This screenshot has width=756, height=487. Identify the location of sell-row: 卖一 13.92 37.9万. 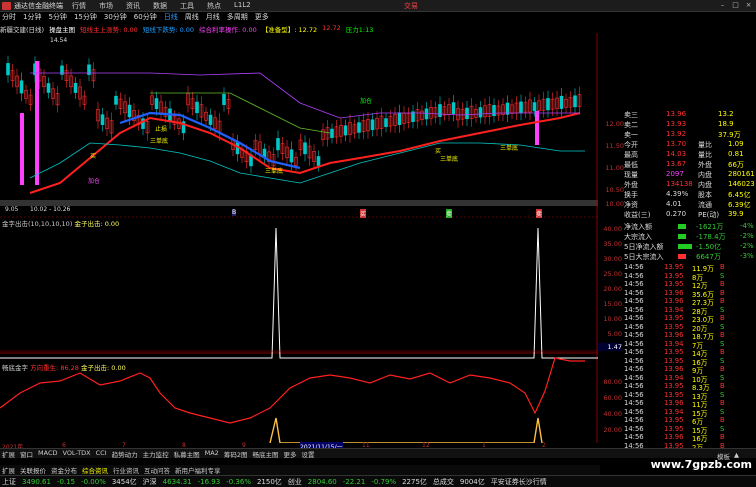
(678, 134).